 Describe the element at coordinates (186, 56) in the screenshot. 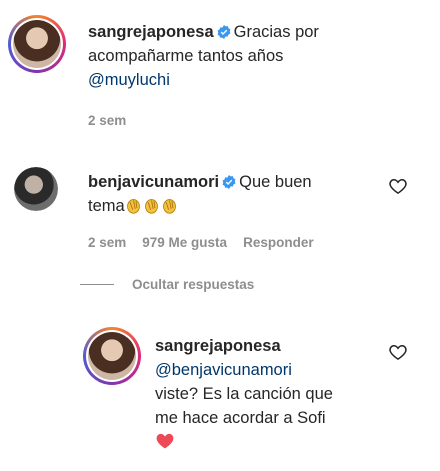

I see `comment-text-line2: acompañarme tantos años` at that location.